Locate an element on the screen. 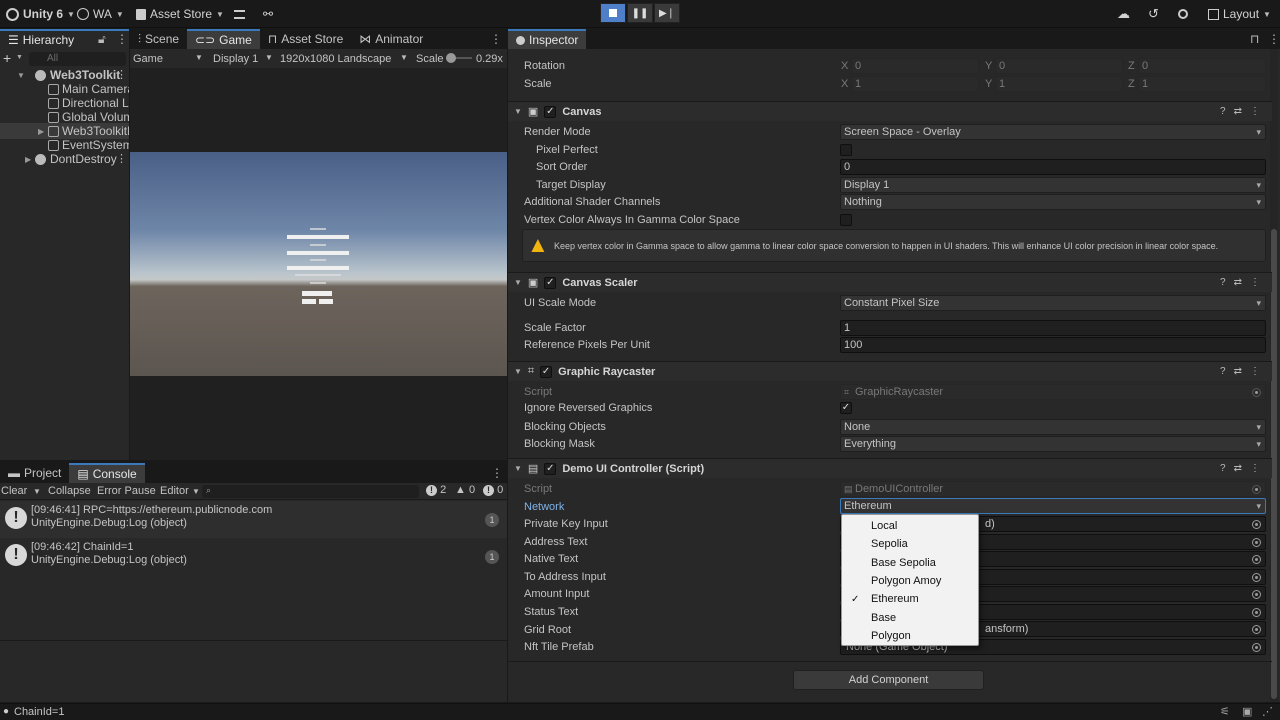 This screenshot has width=1280, height=720. menu-item-polygon: Polygon is located at coordinates (910, 636).